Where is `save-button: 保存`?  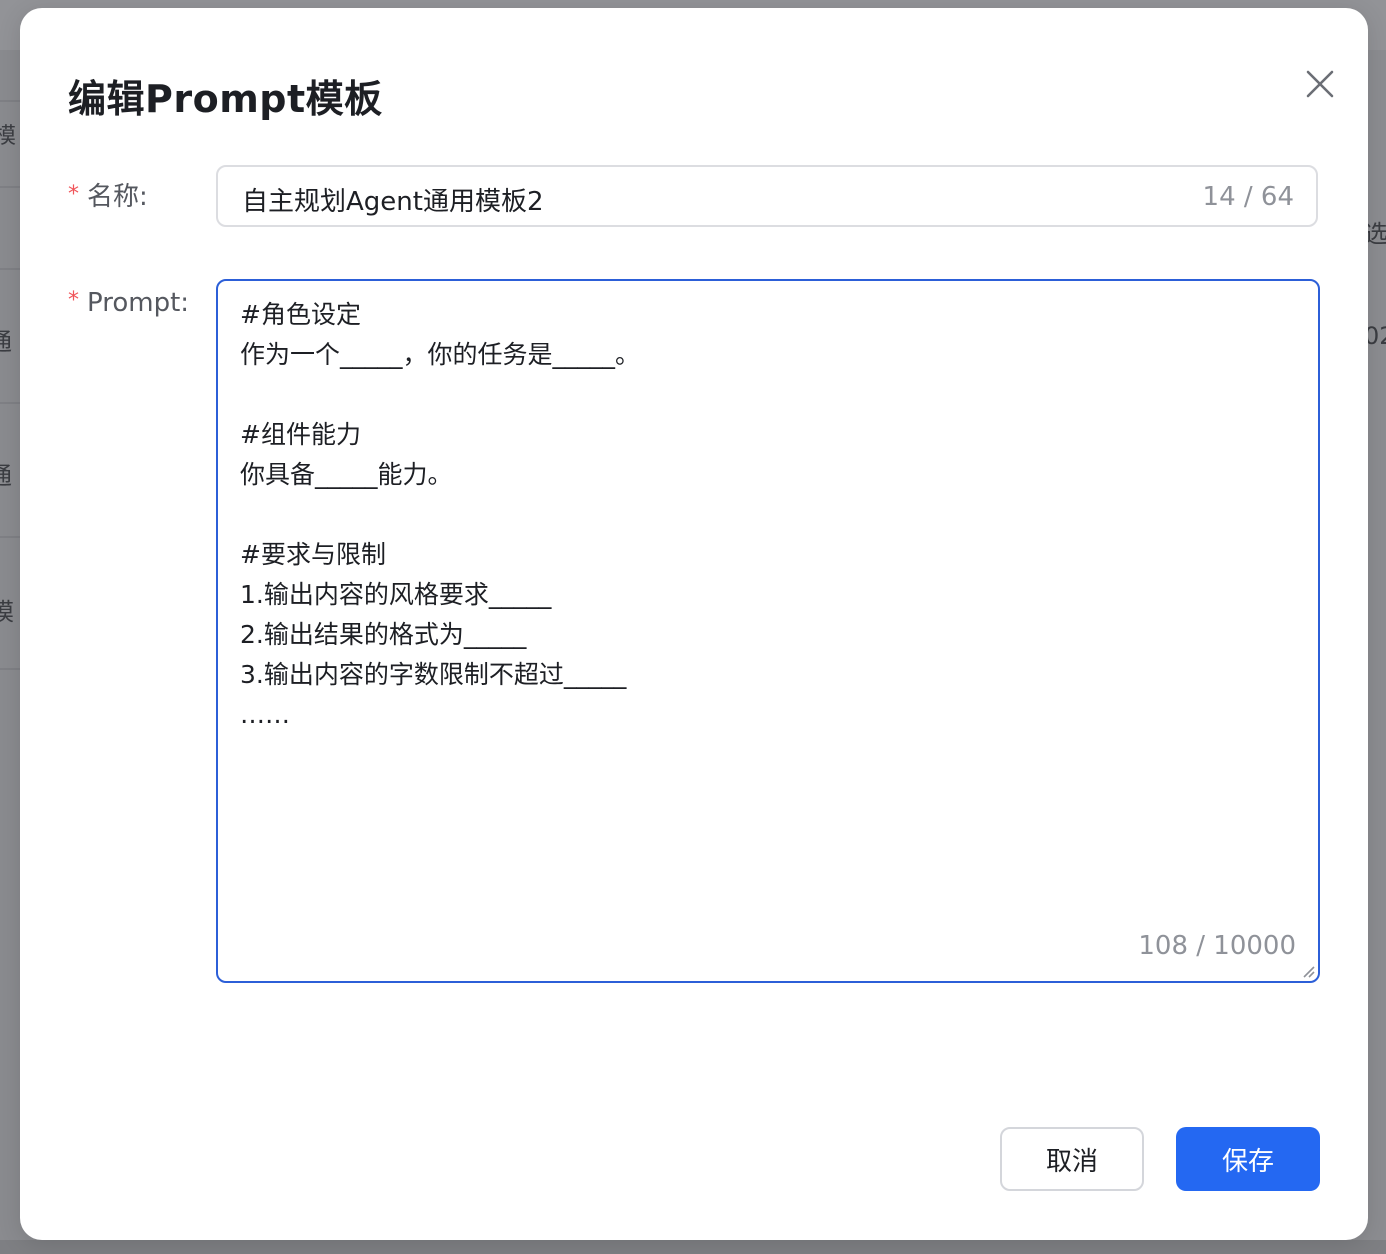 save-button: 保存 is located at coordinates (1248, 1159).